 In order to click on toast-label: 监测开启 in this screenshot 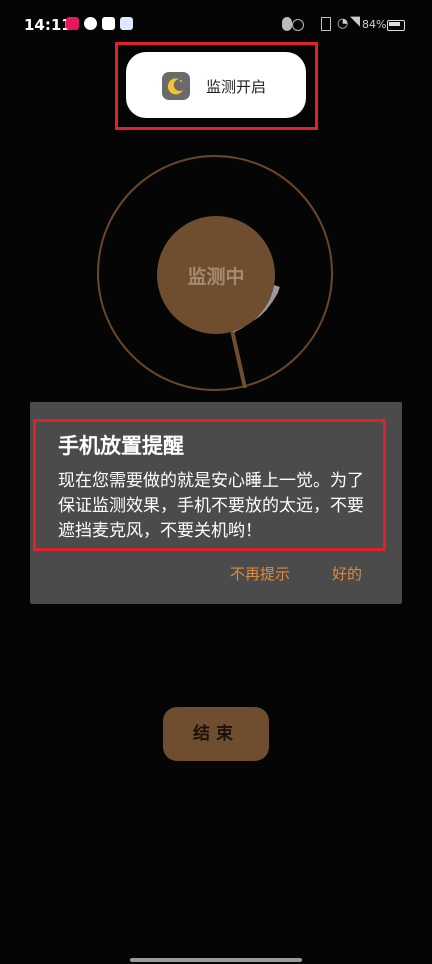, I will do `click(236, 87)`.